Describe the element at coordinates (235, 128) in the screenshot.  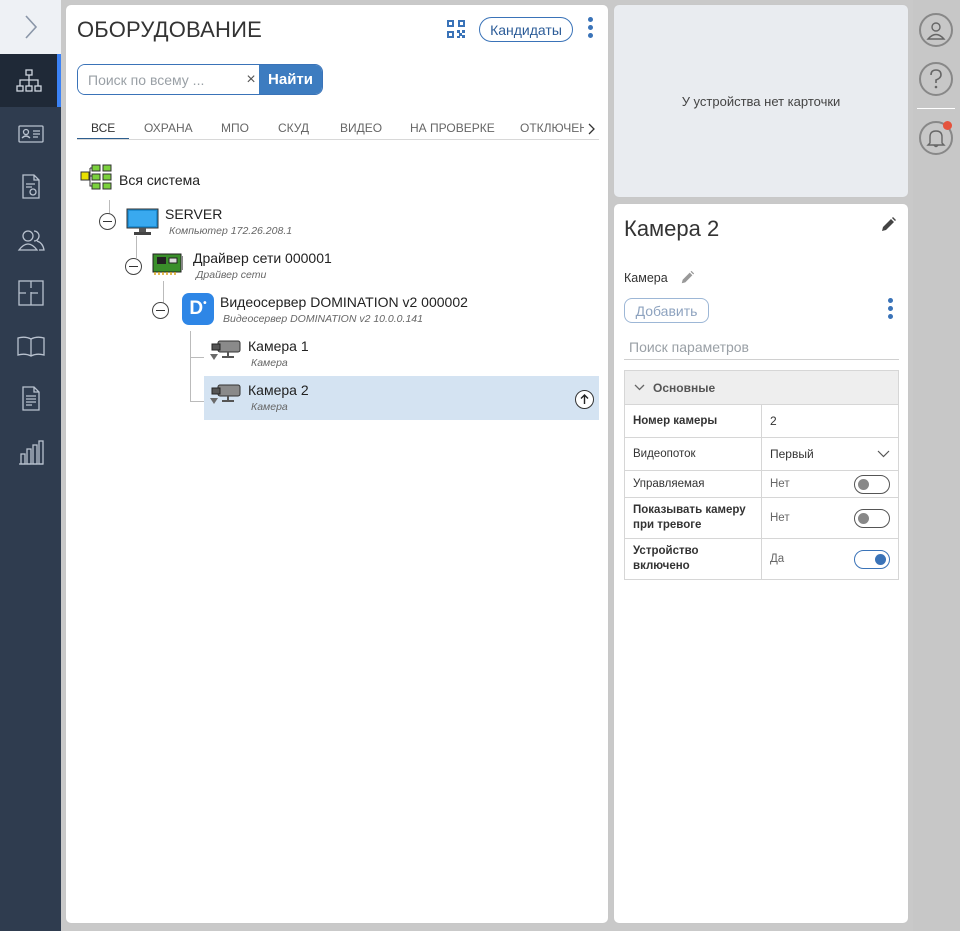
I see `tab-fire: МПО` at that location.